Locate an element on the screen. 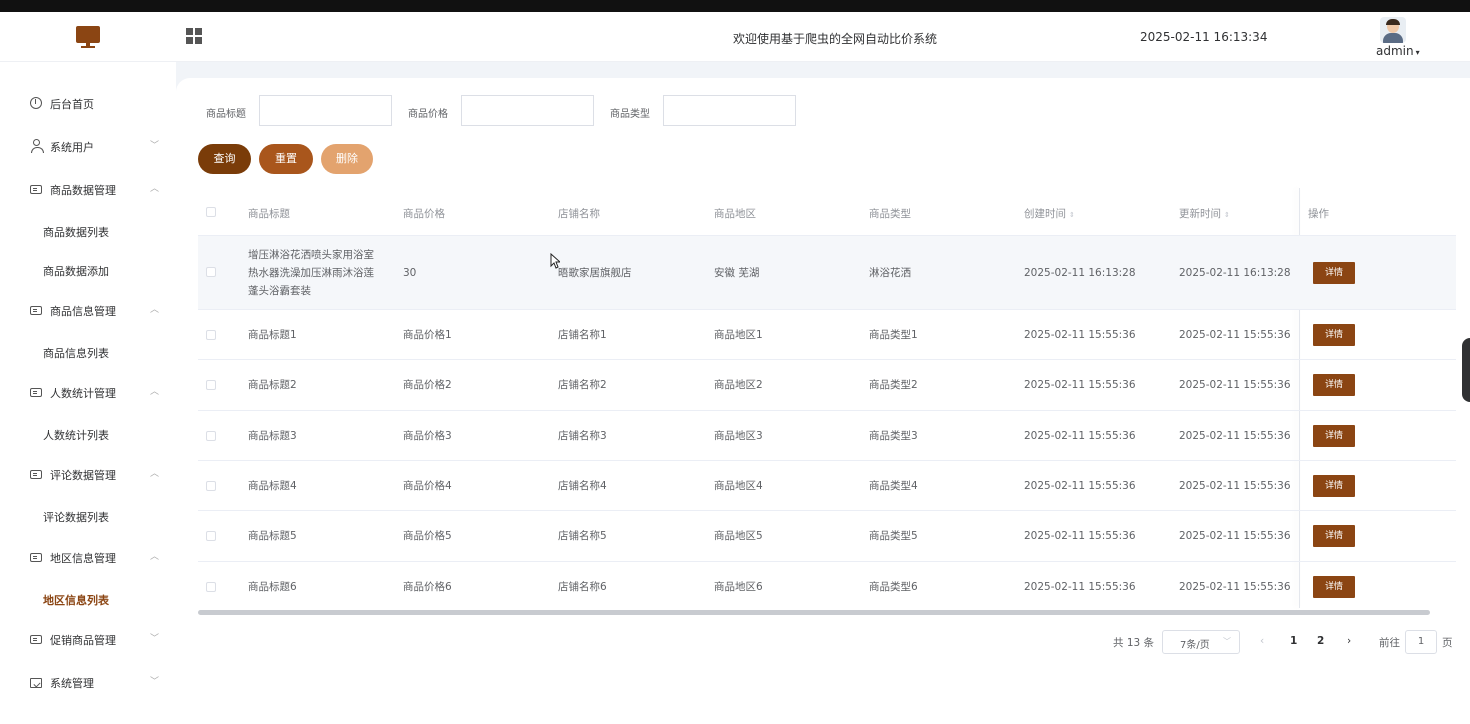 This screenshot has height=724, width=1470. user-dropdown: admin ▾ is located at coordinates (1398, 51).